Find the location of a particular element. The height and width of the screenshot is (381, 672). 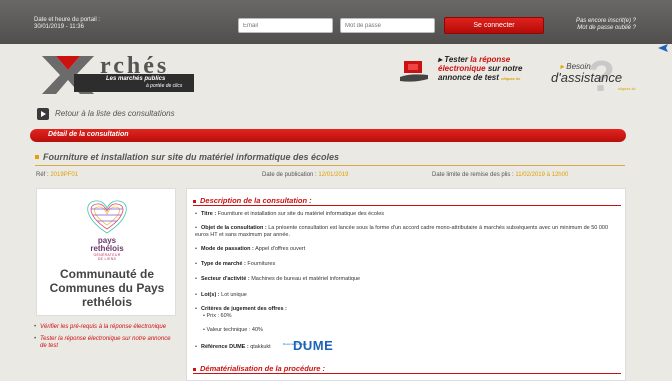

lots-row: • Lot(s) : Lot unique is located at coordinates (221, 295).